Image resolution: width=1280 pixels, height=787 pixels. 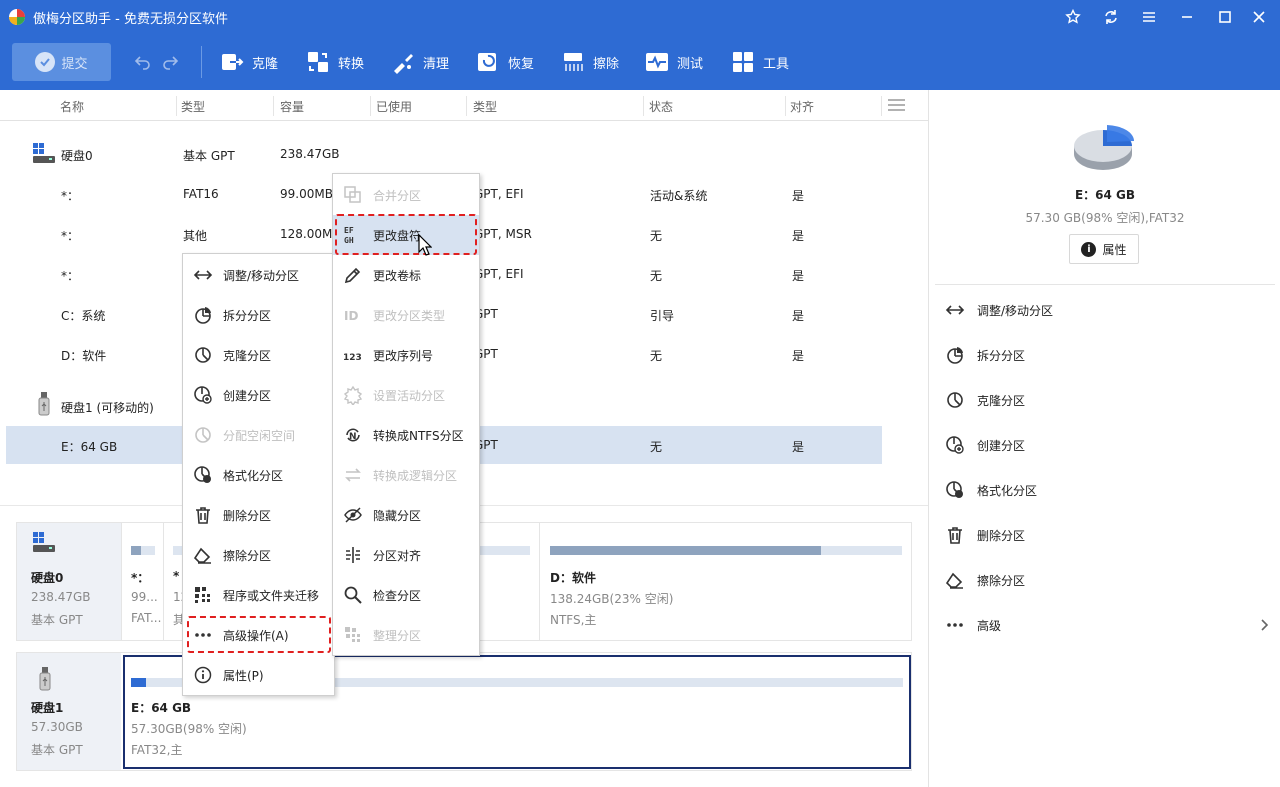 I want to click on row-type: 基本 GPT, so click(x=209, y=156).